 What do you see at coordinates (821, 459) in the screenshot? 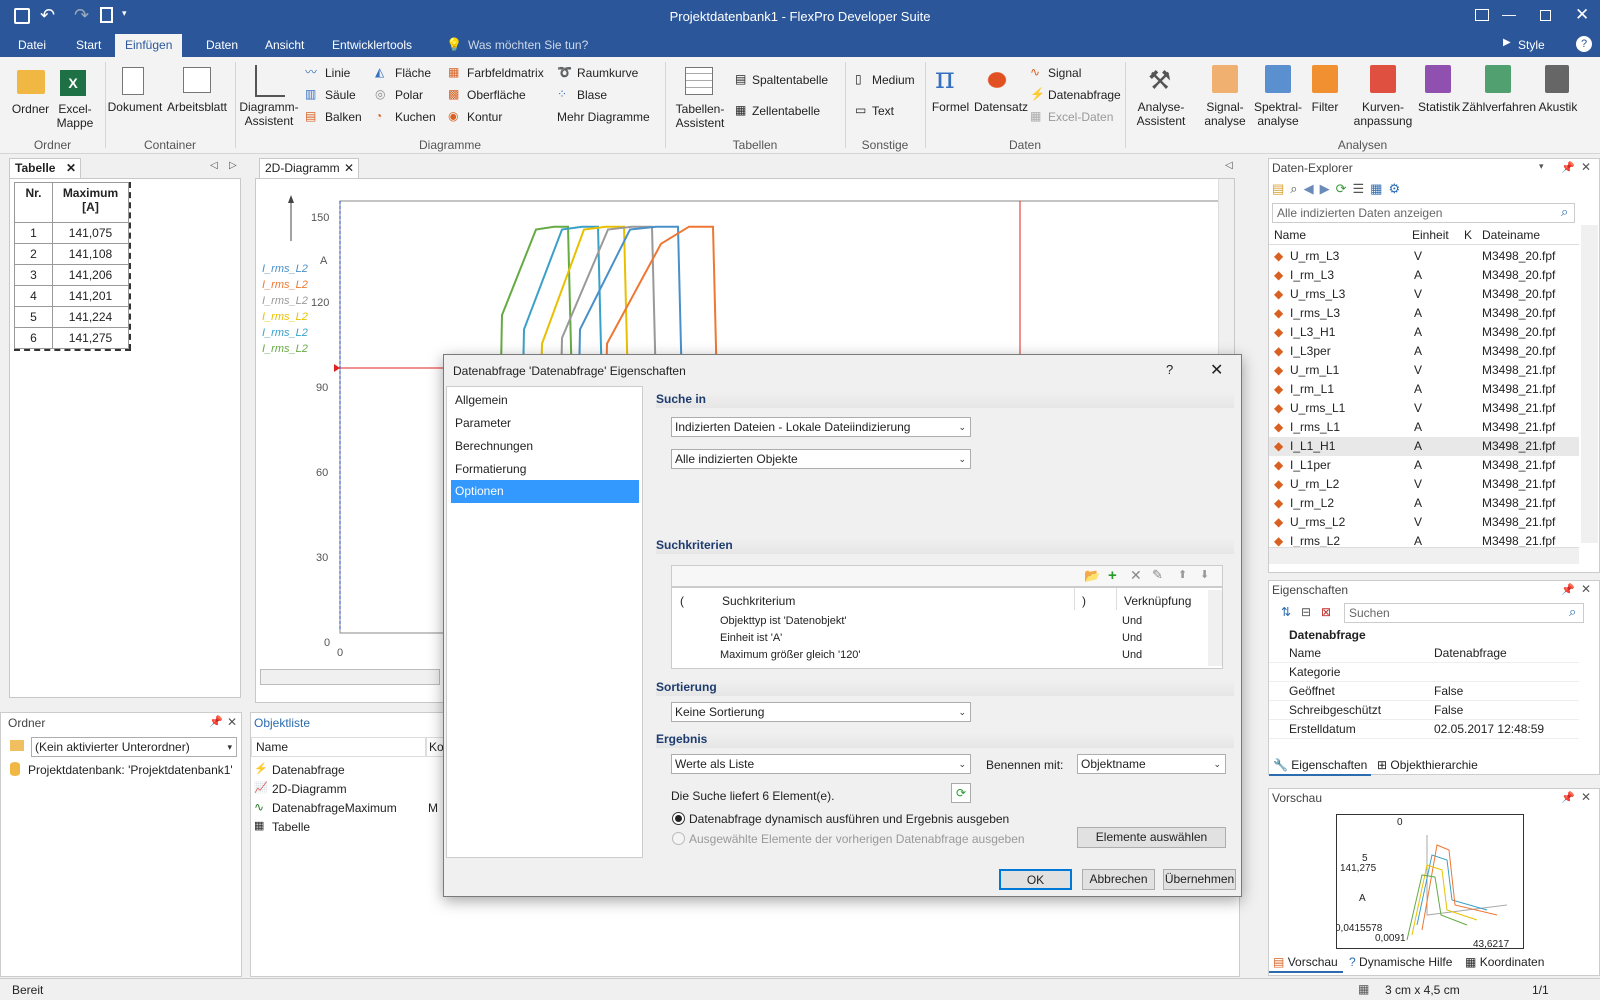
I see `objects-select: Alle indizierten Objekte ⌄` at bounding box center [821, 459].